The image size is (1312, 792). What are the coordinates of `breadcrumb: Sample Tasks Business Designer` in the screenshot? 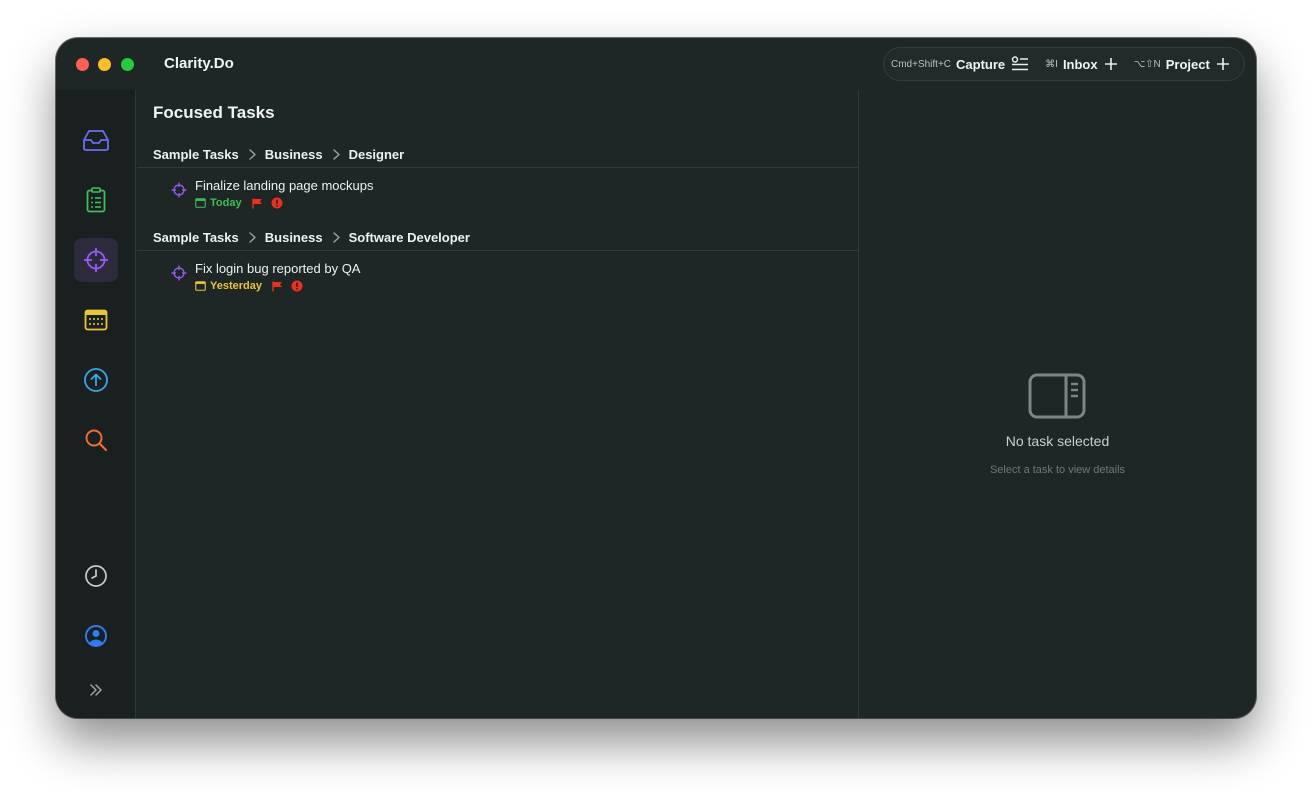 It's located at (497, 155).